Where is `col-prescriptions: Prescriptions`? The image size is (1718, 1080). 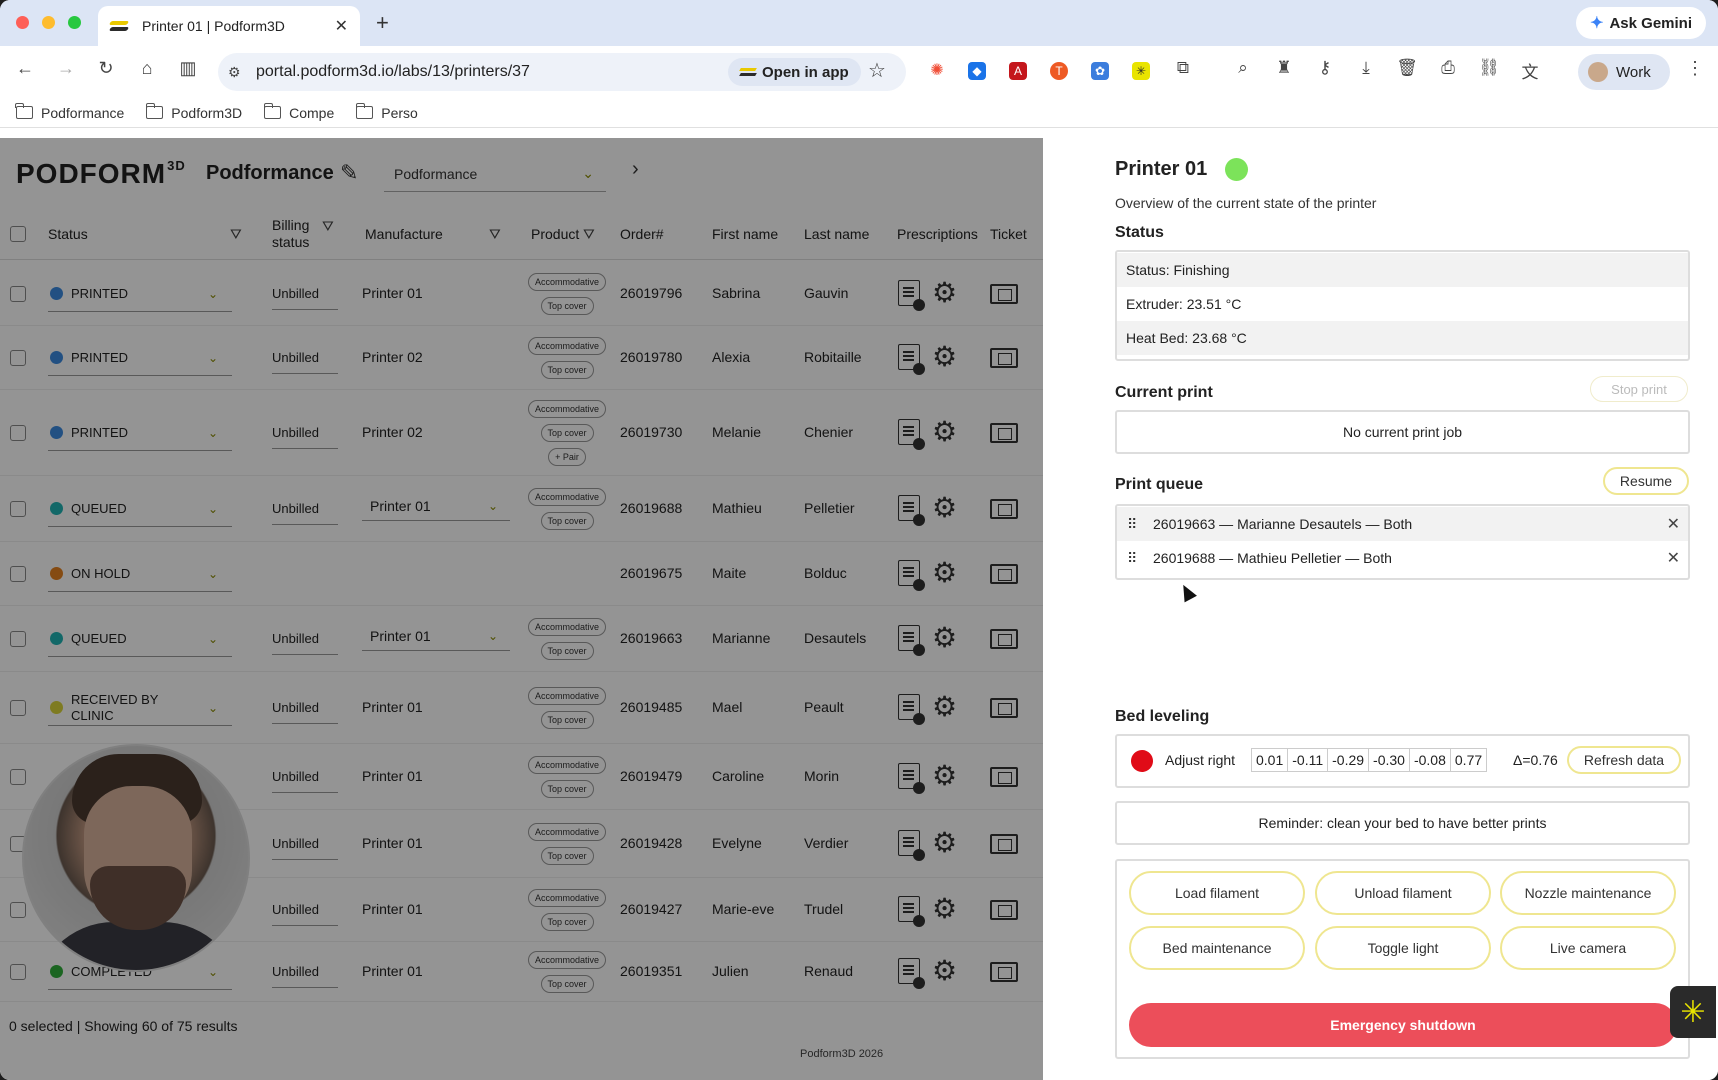 col-prescriptions: Prescriptions is located at coordinates (937, 234).